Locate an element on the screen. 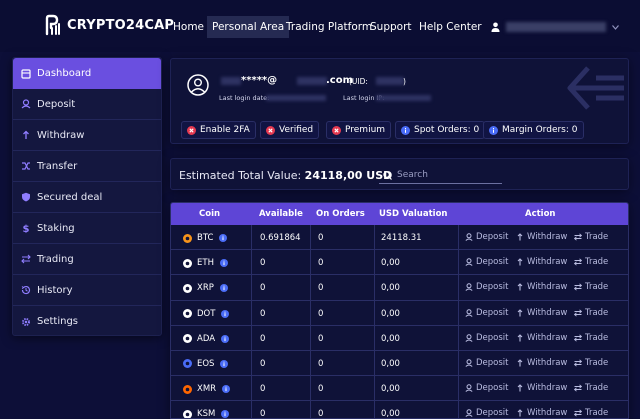  sidebar-item-withdraw: Withdraw is located at coordinates (87, 135).